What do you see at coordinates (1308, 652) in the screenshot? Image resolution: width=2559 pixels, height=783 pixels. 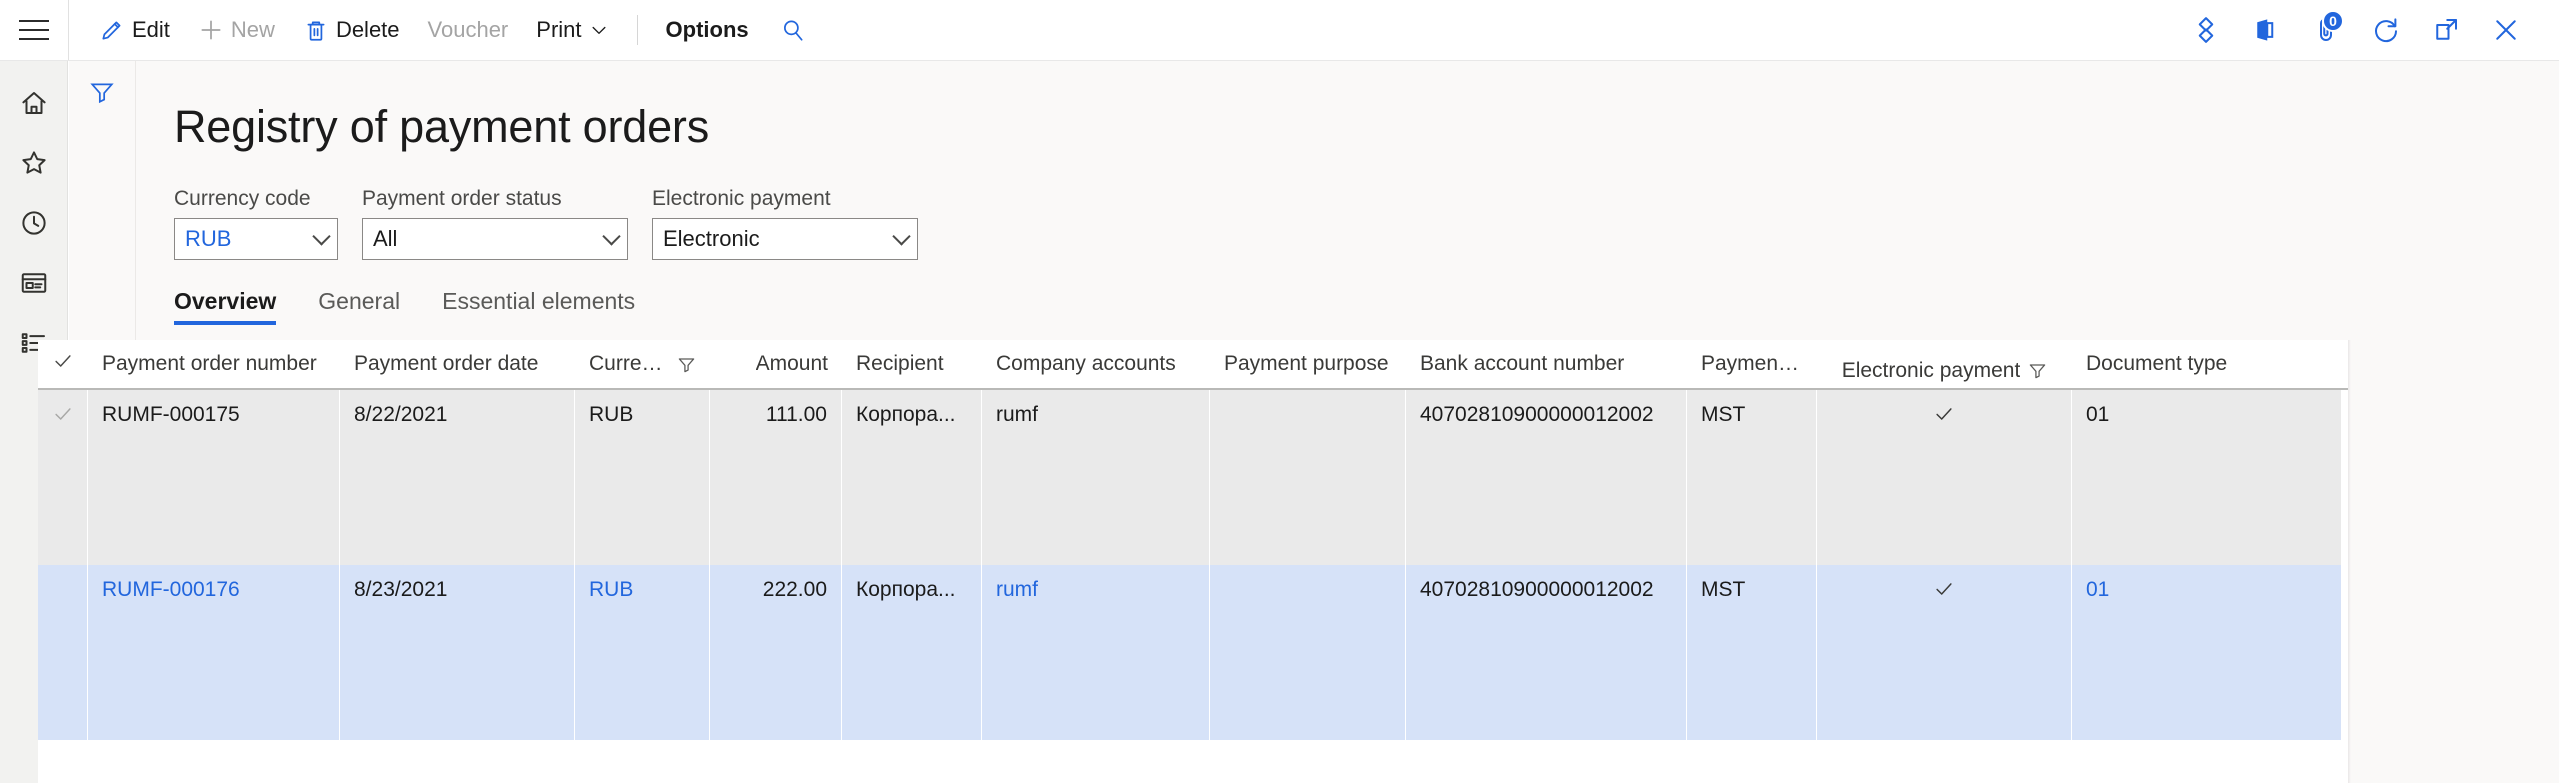 I see `cell-purp` at bounding box center [1308, 652].